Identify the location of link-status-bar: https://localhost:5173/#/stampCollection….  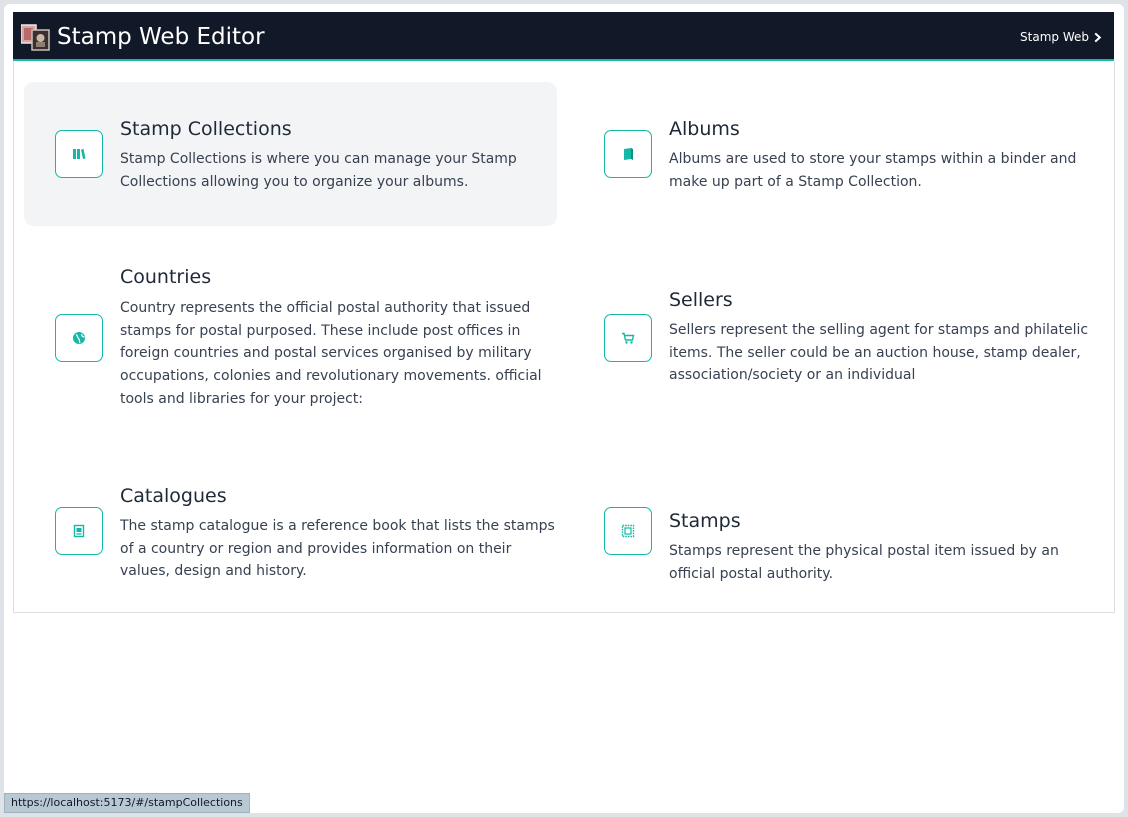
(127, 803).